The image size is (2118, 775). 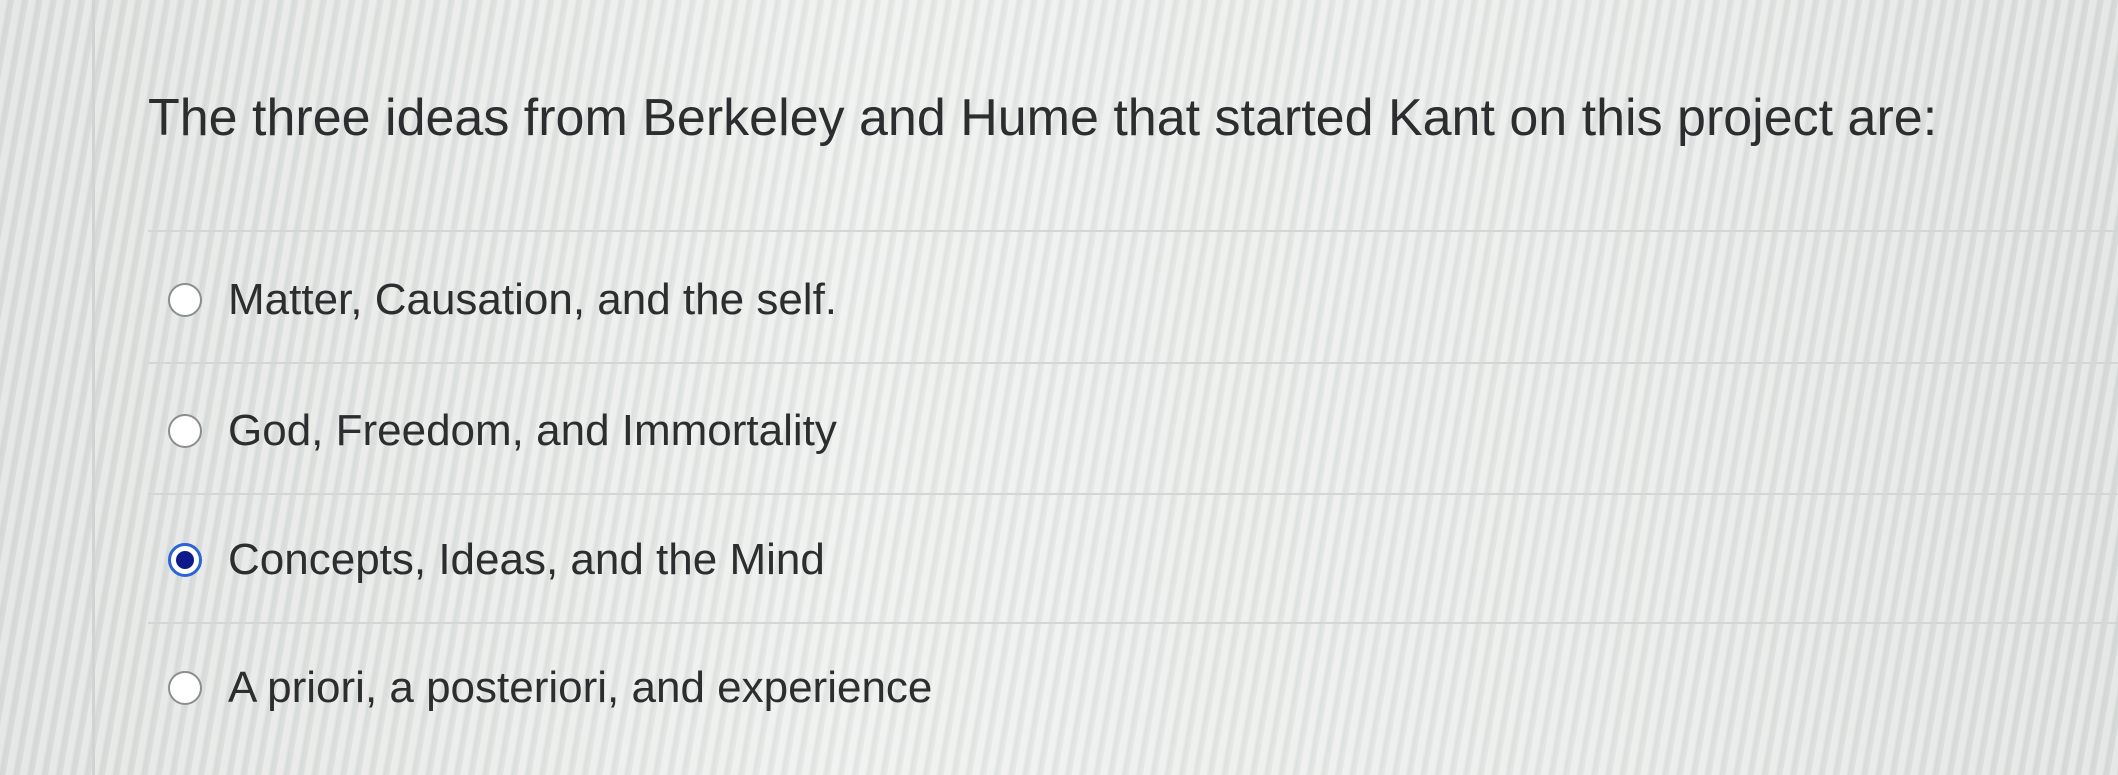 I want to click on answer-option-label: Concepts, Ideas, and the Mind, so click(x=526, y=559).